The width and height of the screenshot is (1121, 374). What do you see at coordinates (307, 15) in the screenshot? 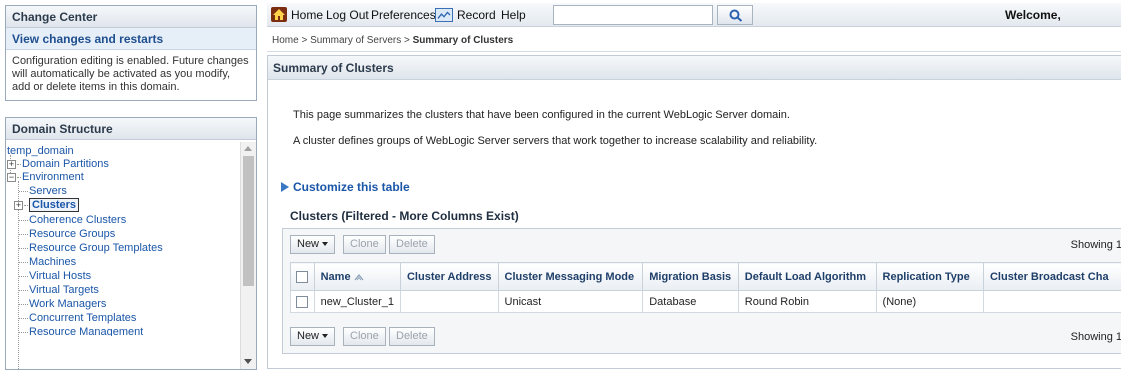
I see `home-link: Home` at bounding box center [307, 15].